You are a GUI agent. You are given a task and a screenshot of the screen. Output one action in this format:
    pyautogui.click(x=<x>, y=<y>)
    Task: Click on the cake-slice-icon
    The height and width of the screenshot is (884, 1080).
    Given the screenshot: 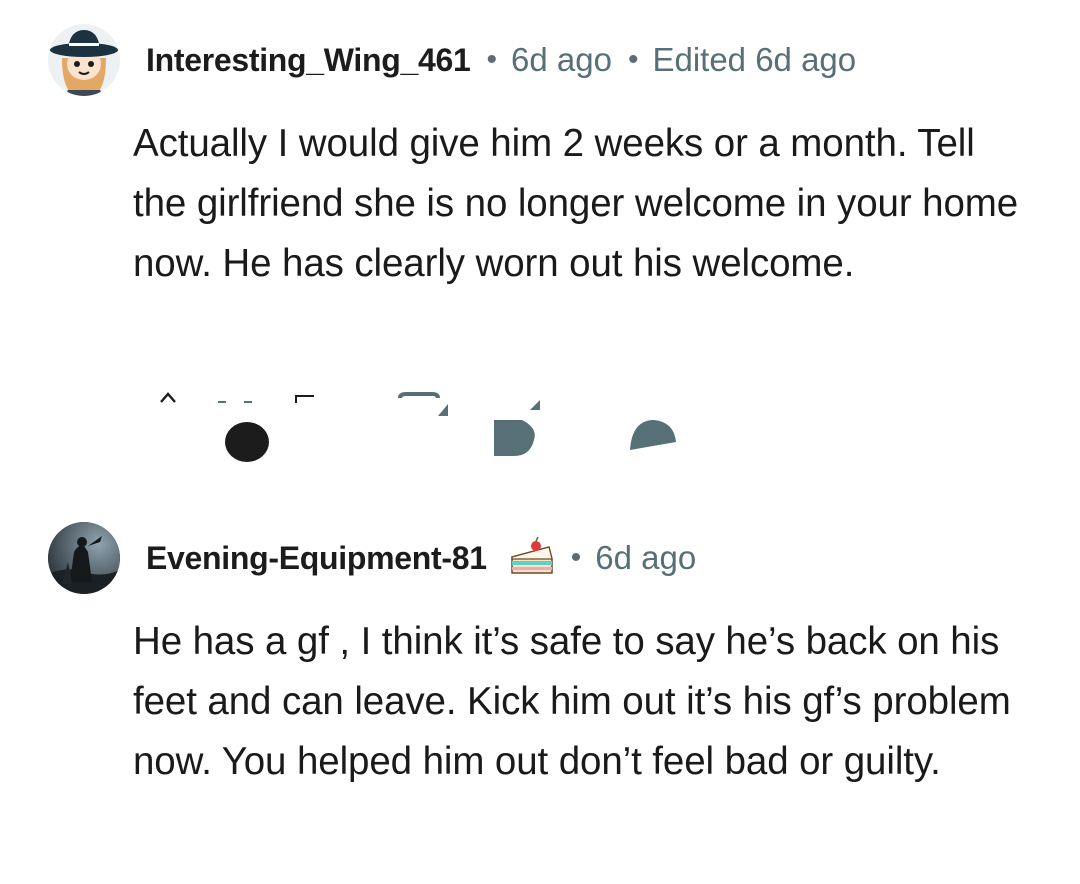 What is the action you would take?
    pyautogui.click(x=531, y=555)
    